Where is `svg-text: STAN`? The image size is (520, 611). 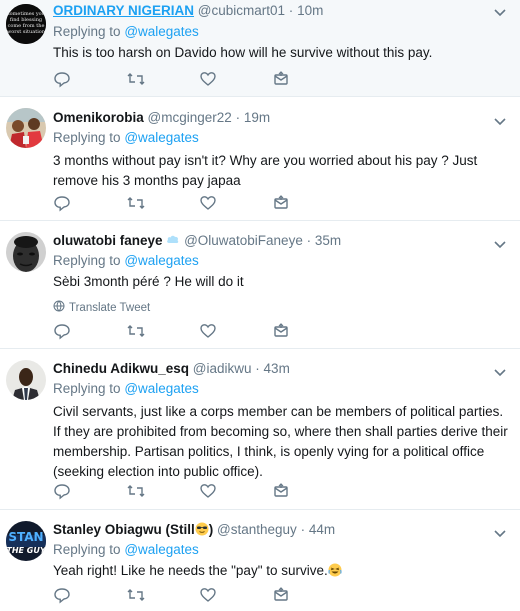
svg-text: STAN is located at coordinates (25, 537).